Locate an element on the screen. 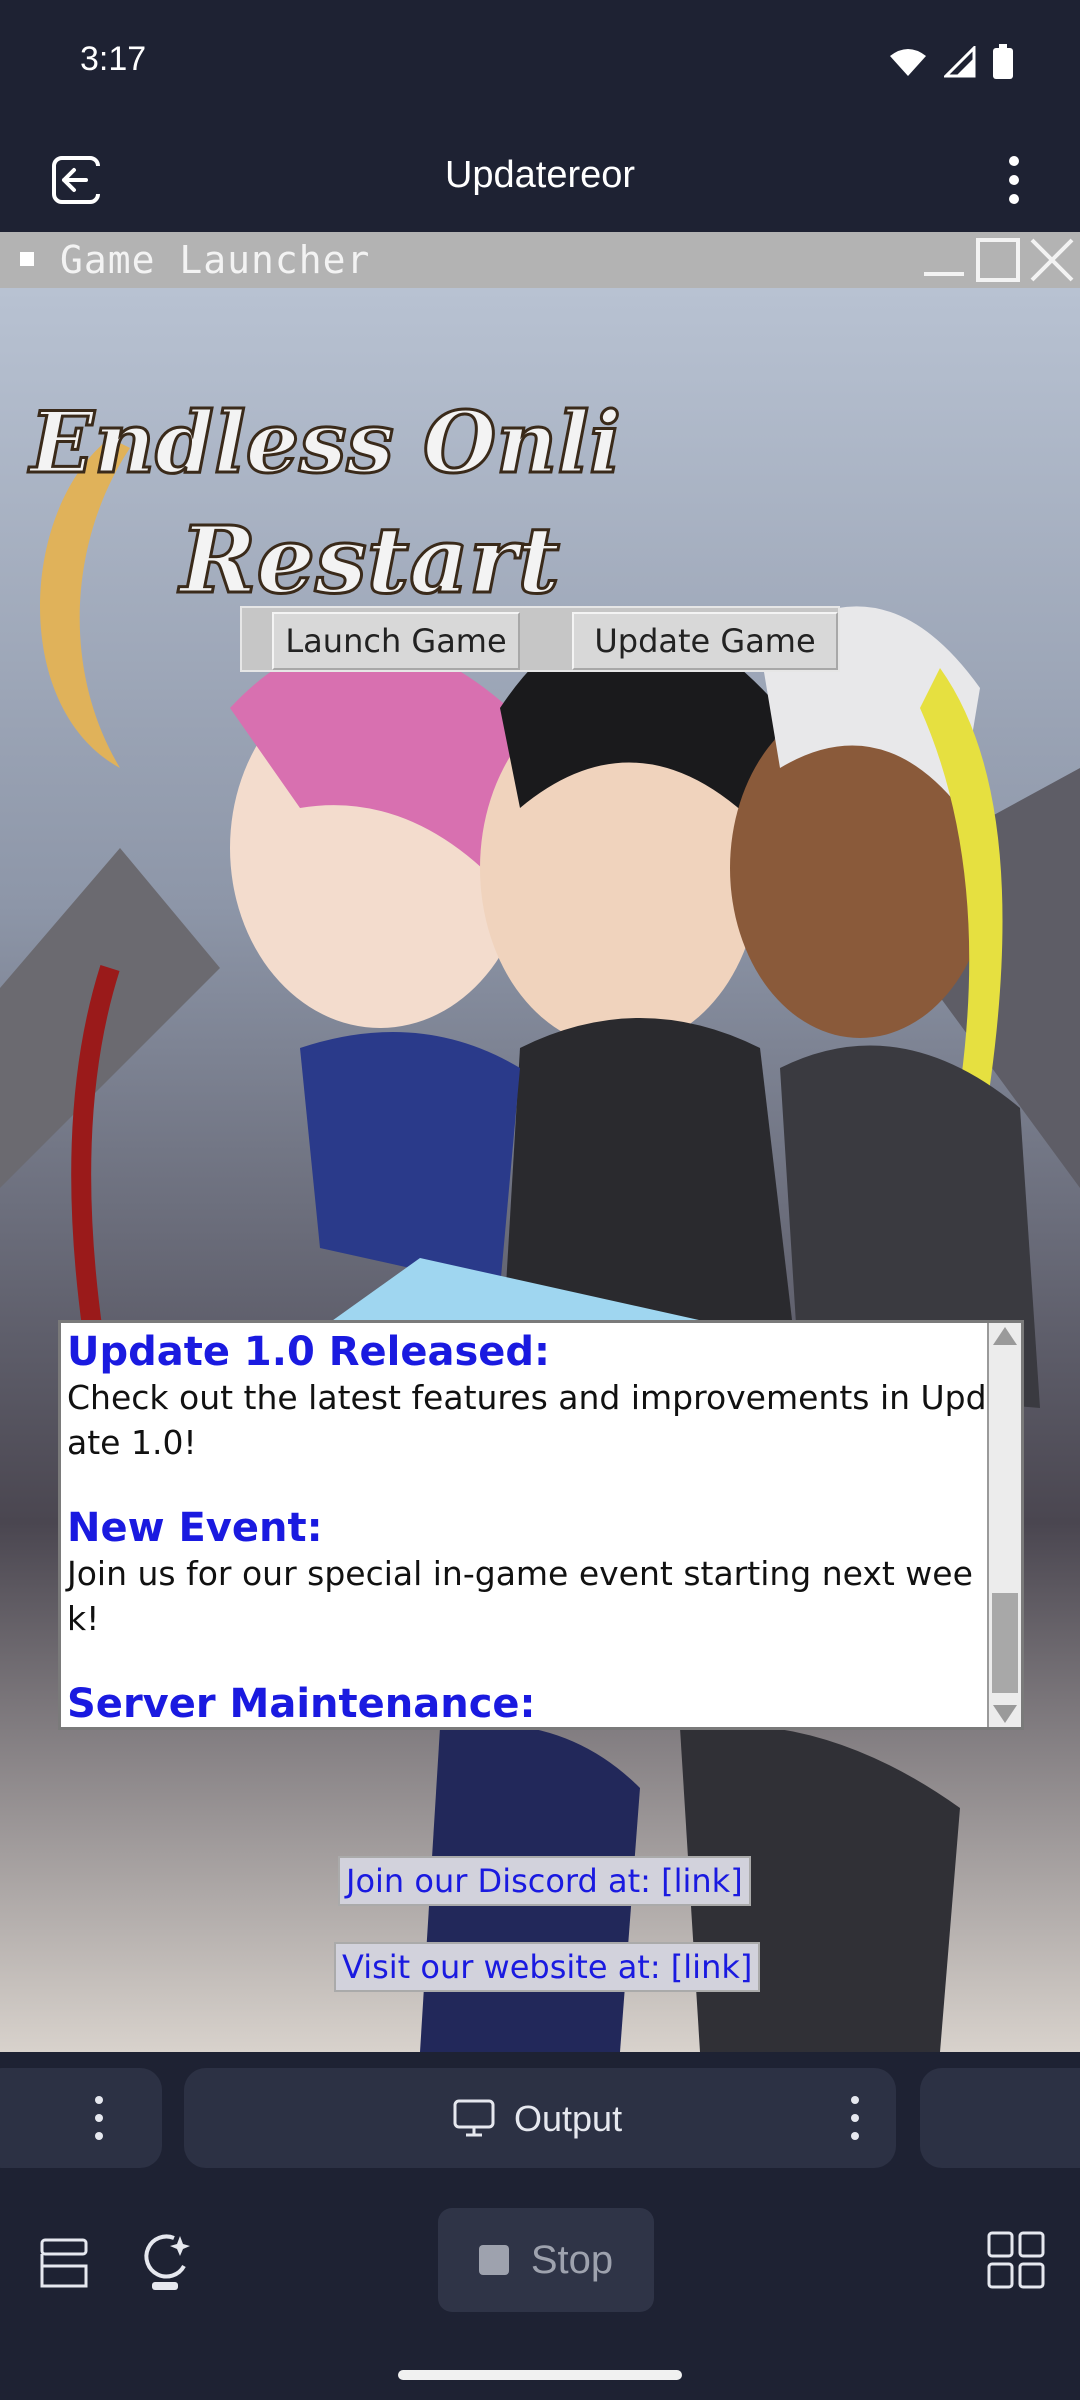  status-icons is located at coordinates (951, 62).